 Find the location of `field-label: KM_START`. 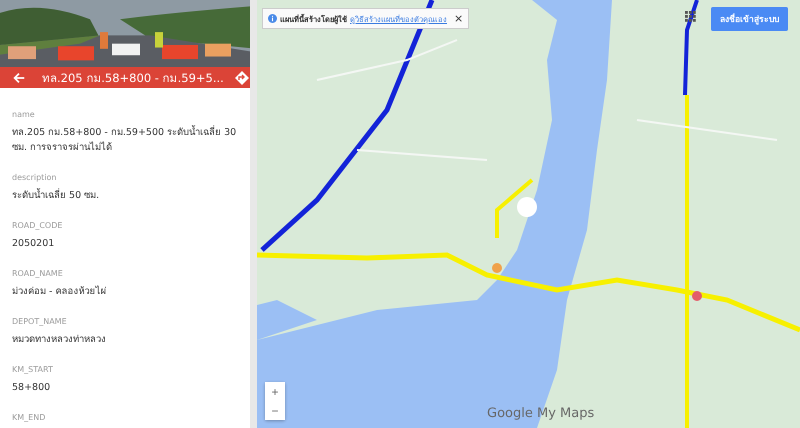

field-label: KM_START is located at coordinates (33, 369).